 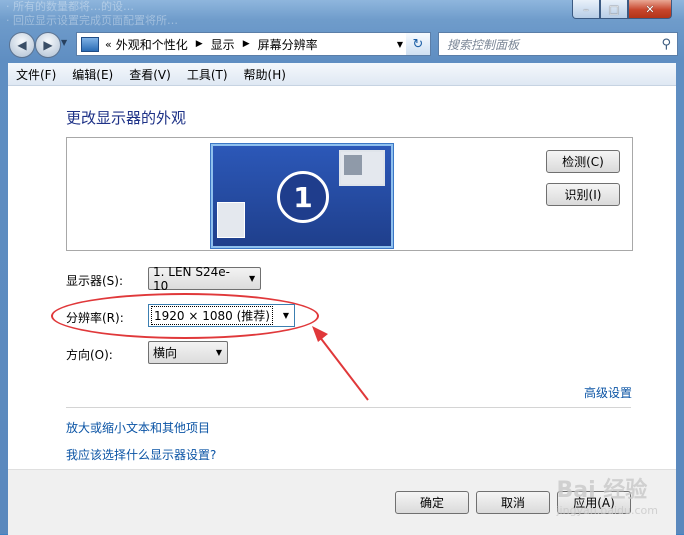 What do you see at coordinates (558, 44) in the screenshot?
I see `search-input: 搜索控制面板 ⚲` at bounding box center [558, 44].